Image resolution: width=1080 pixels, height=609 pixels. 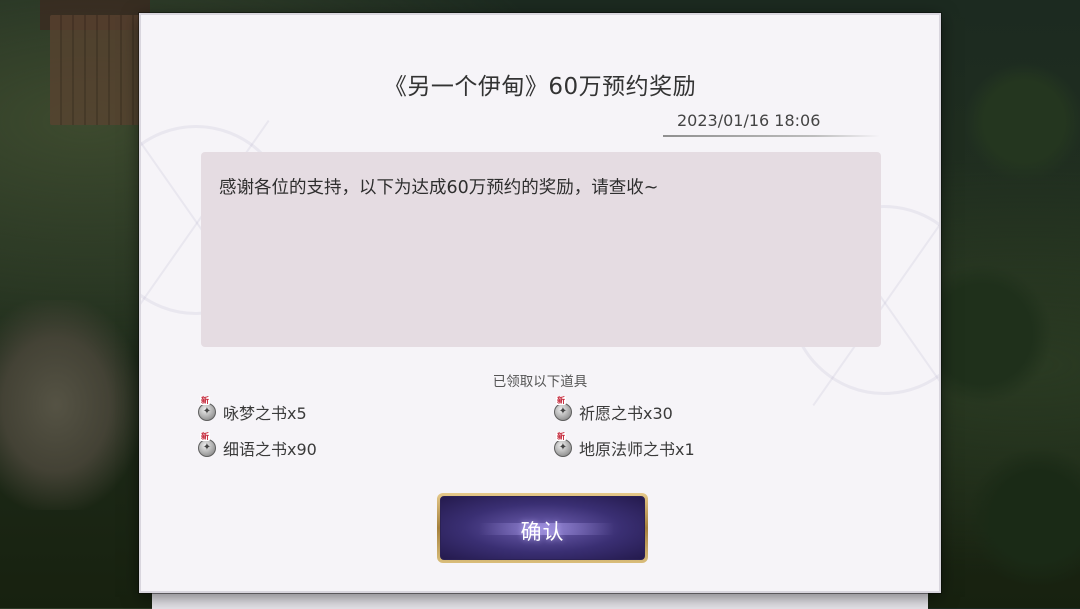 I want to click on background-house, so click(x=95, y=70).